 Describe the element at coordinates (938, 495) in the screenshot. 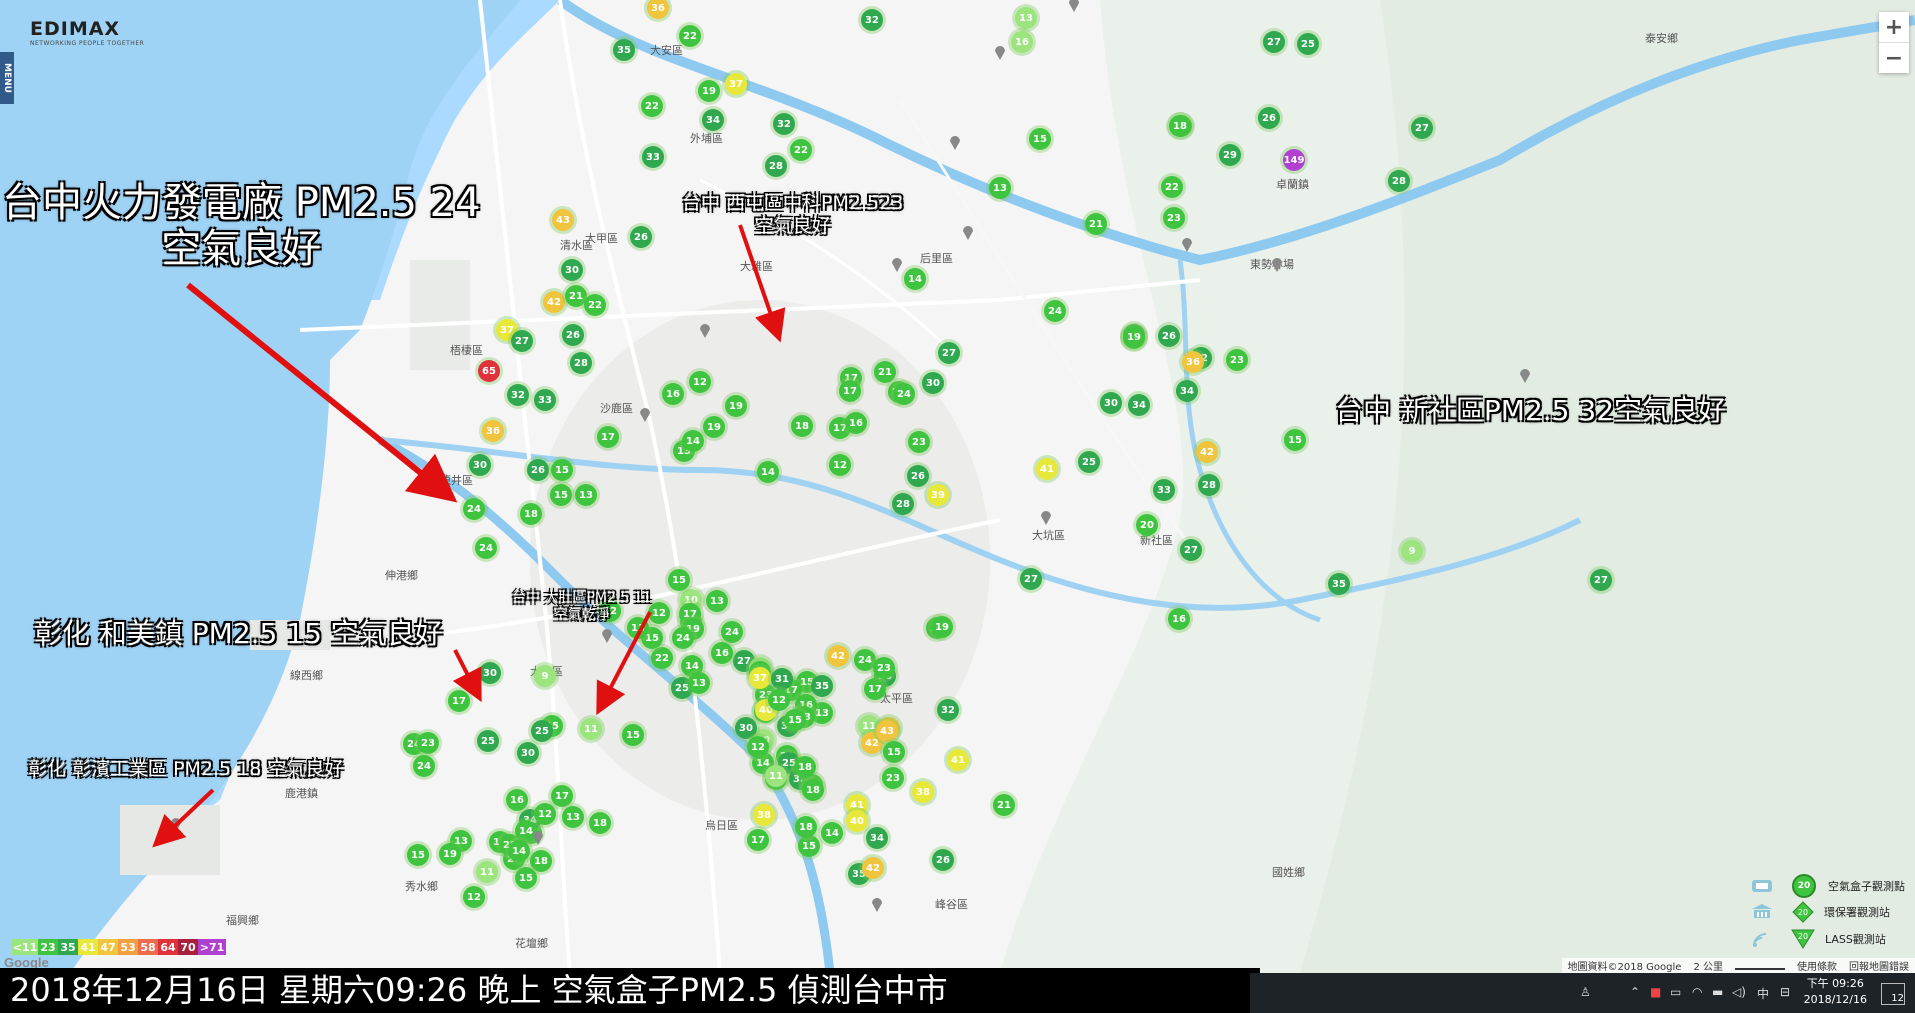

I see `station-marker: 39` at that location.